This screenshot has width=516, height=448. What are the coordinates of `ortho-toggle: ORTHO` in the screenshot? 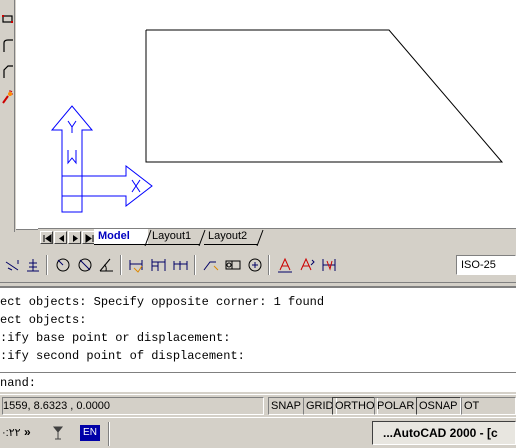 It's located at (355, 406).